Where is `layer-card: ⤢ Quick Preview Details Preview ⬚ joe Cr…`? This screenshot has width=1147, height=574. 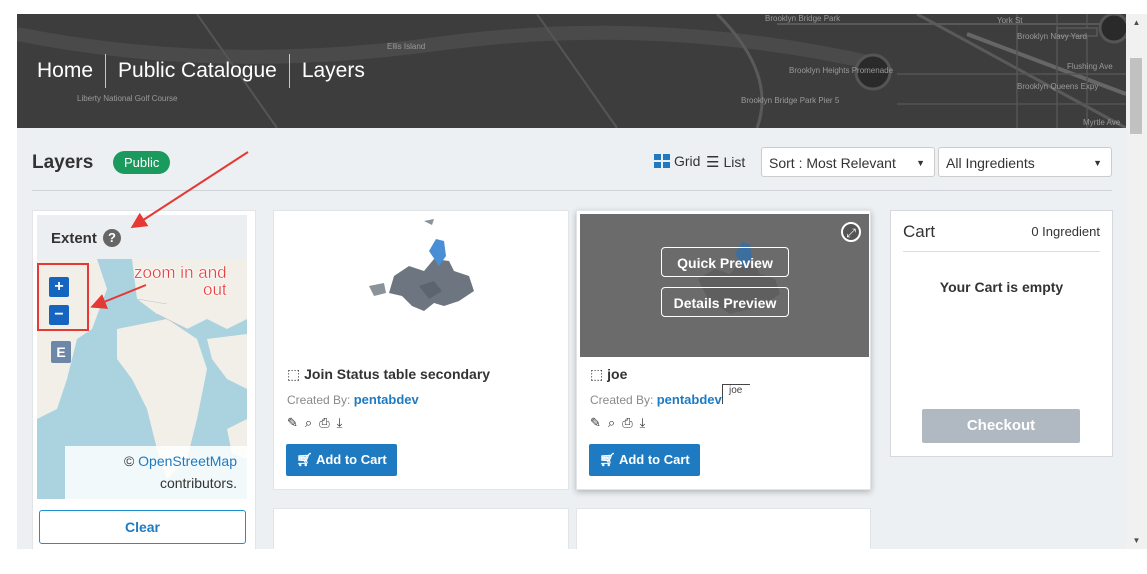
layer-card: ⤢ Quick Preview Details Preview ⬚ joe Cr… is located at coordinates (723, 350).